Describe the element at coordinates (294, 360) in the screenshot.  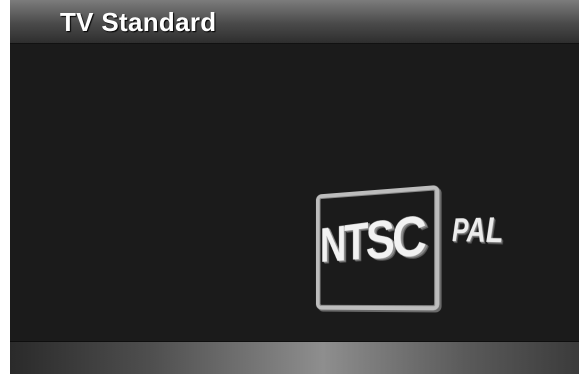
I see `footer-bar` at that location.